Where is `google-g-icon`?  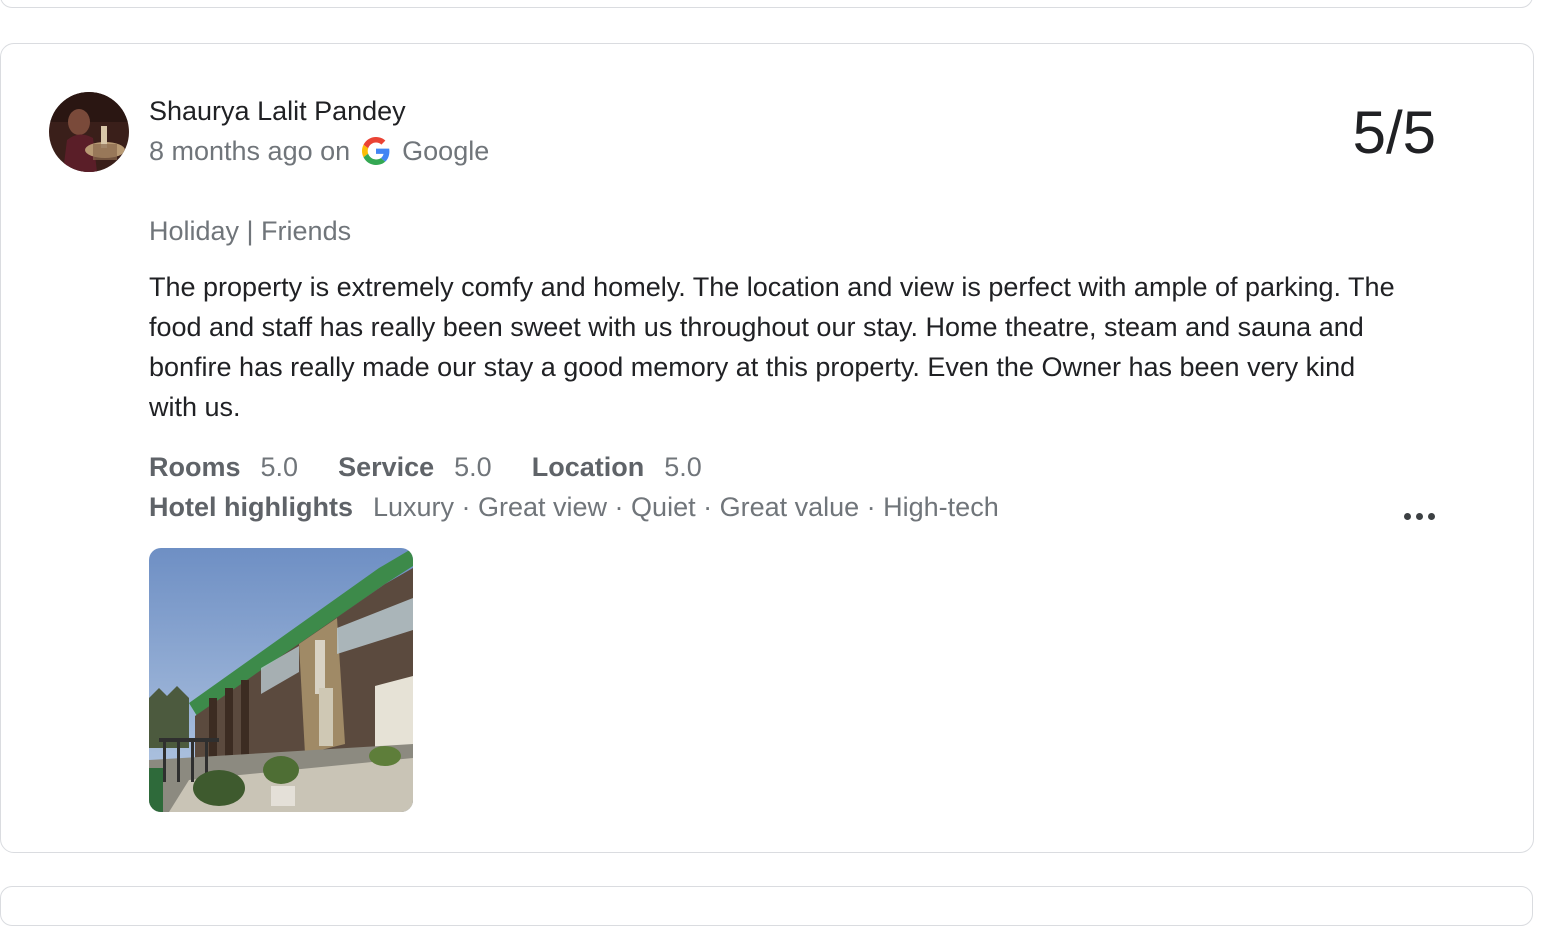 google-g-icon is located at coordinates (376, 151).